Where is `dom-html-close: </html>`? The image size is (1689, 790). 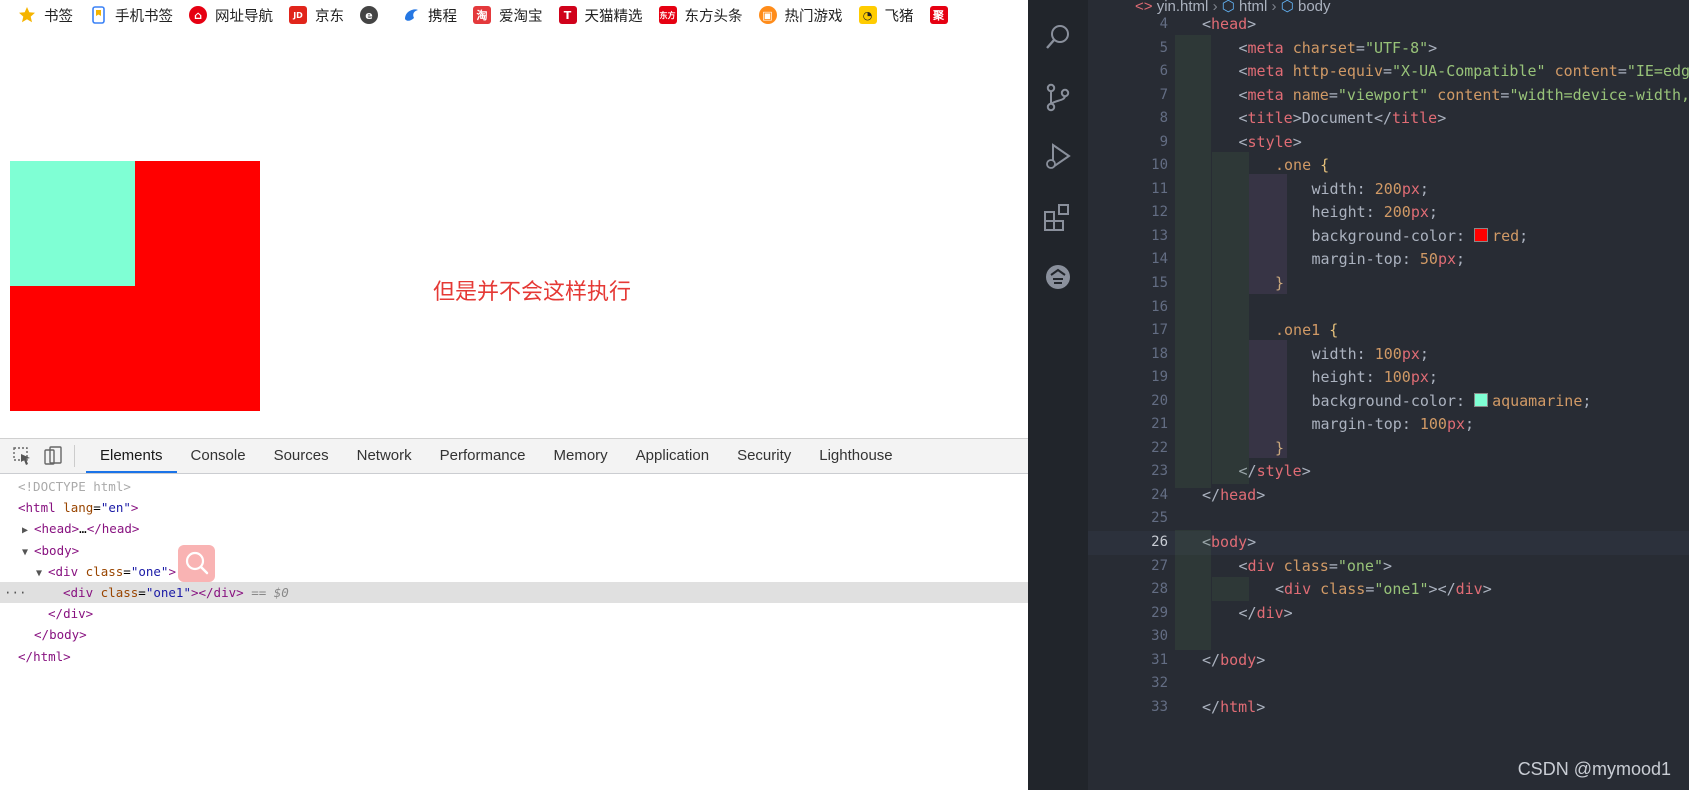 dom-html-close: </html> is located at coordinates (514, 656).